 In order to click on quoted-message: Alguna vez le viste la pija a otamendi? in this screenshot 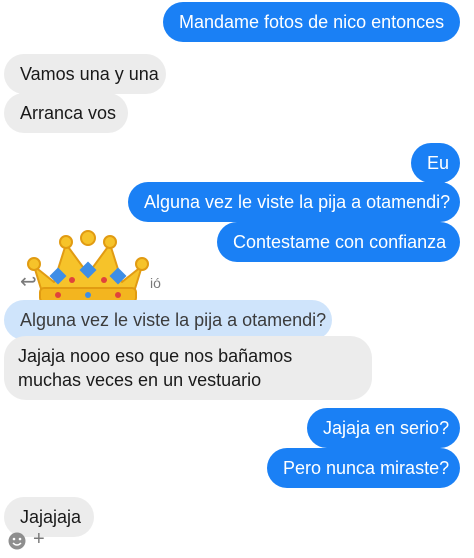, I will do `click(168, 320)`.